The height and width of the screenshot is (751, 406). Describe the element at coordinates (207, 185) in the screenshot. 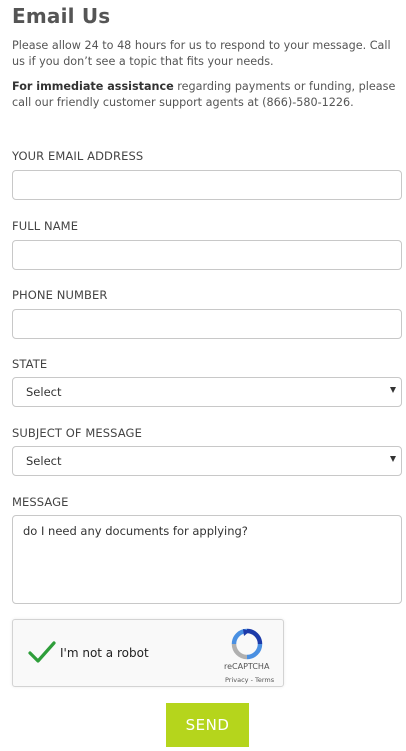

I see `email-field` at that location.